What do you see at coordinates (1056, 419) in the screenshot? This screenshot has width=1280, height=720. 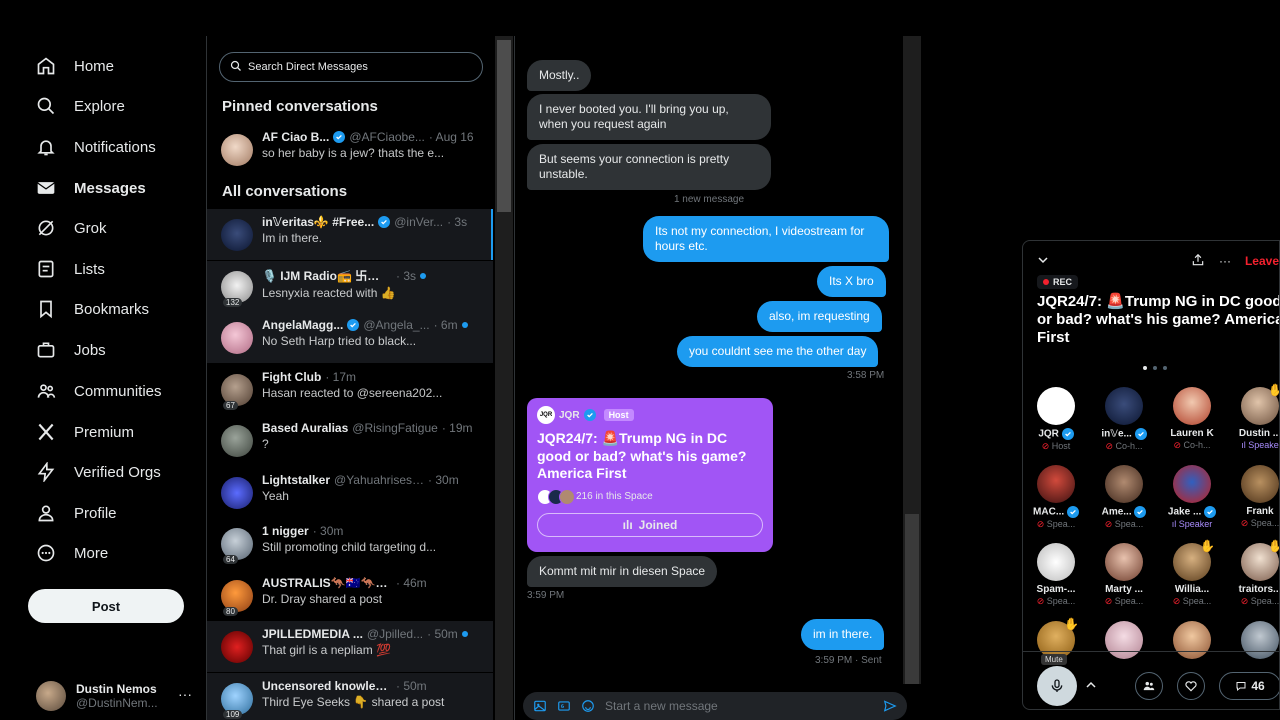 I see `space-participant: JQR ⊘ Host` at bounding box center [1056, 419].